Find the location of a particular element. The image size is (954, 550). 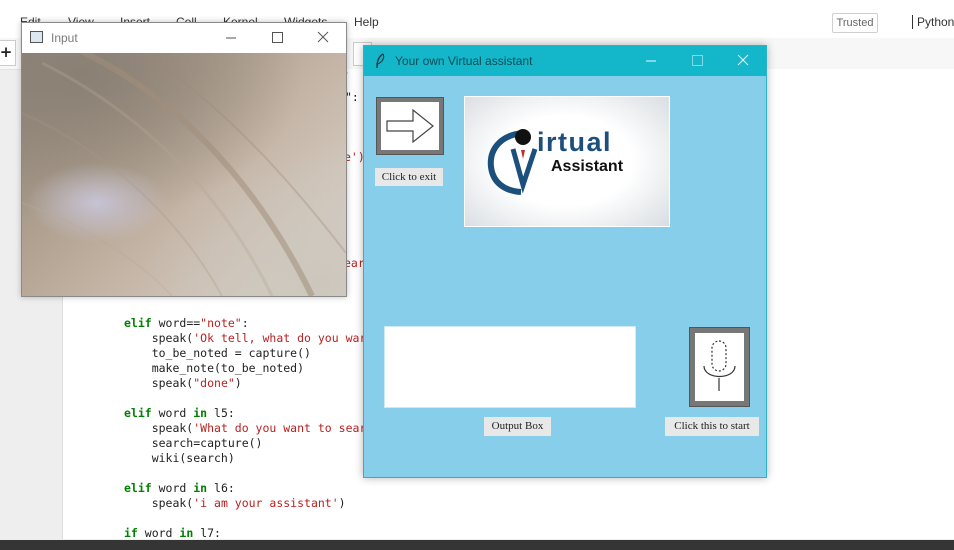

kernel-name: Python is located at coordinates (933, 22).